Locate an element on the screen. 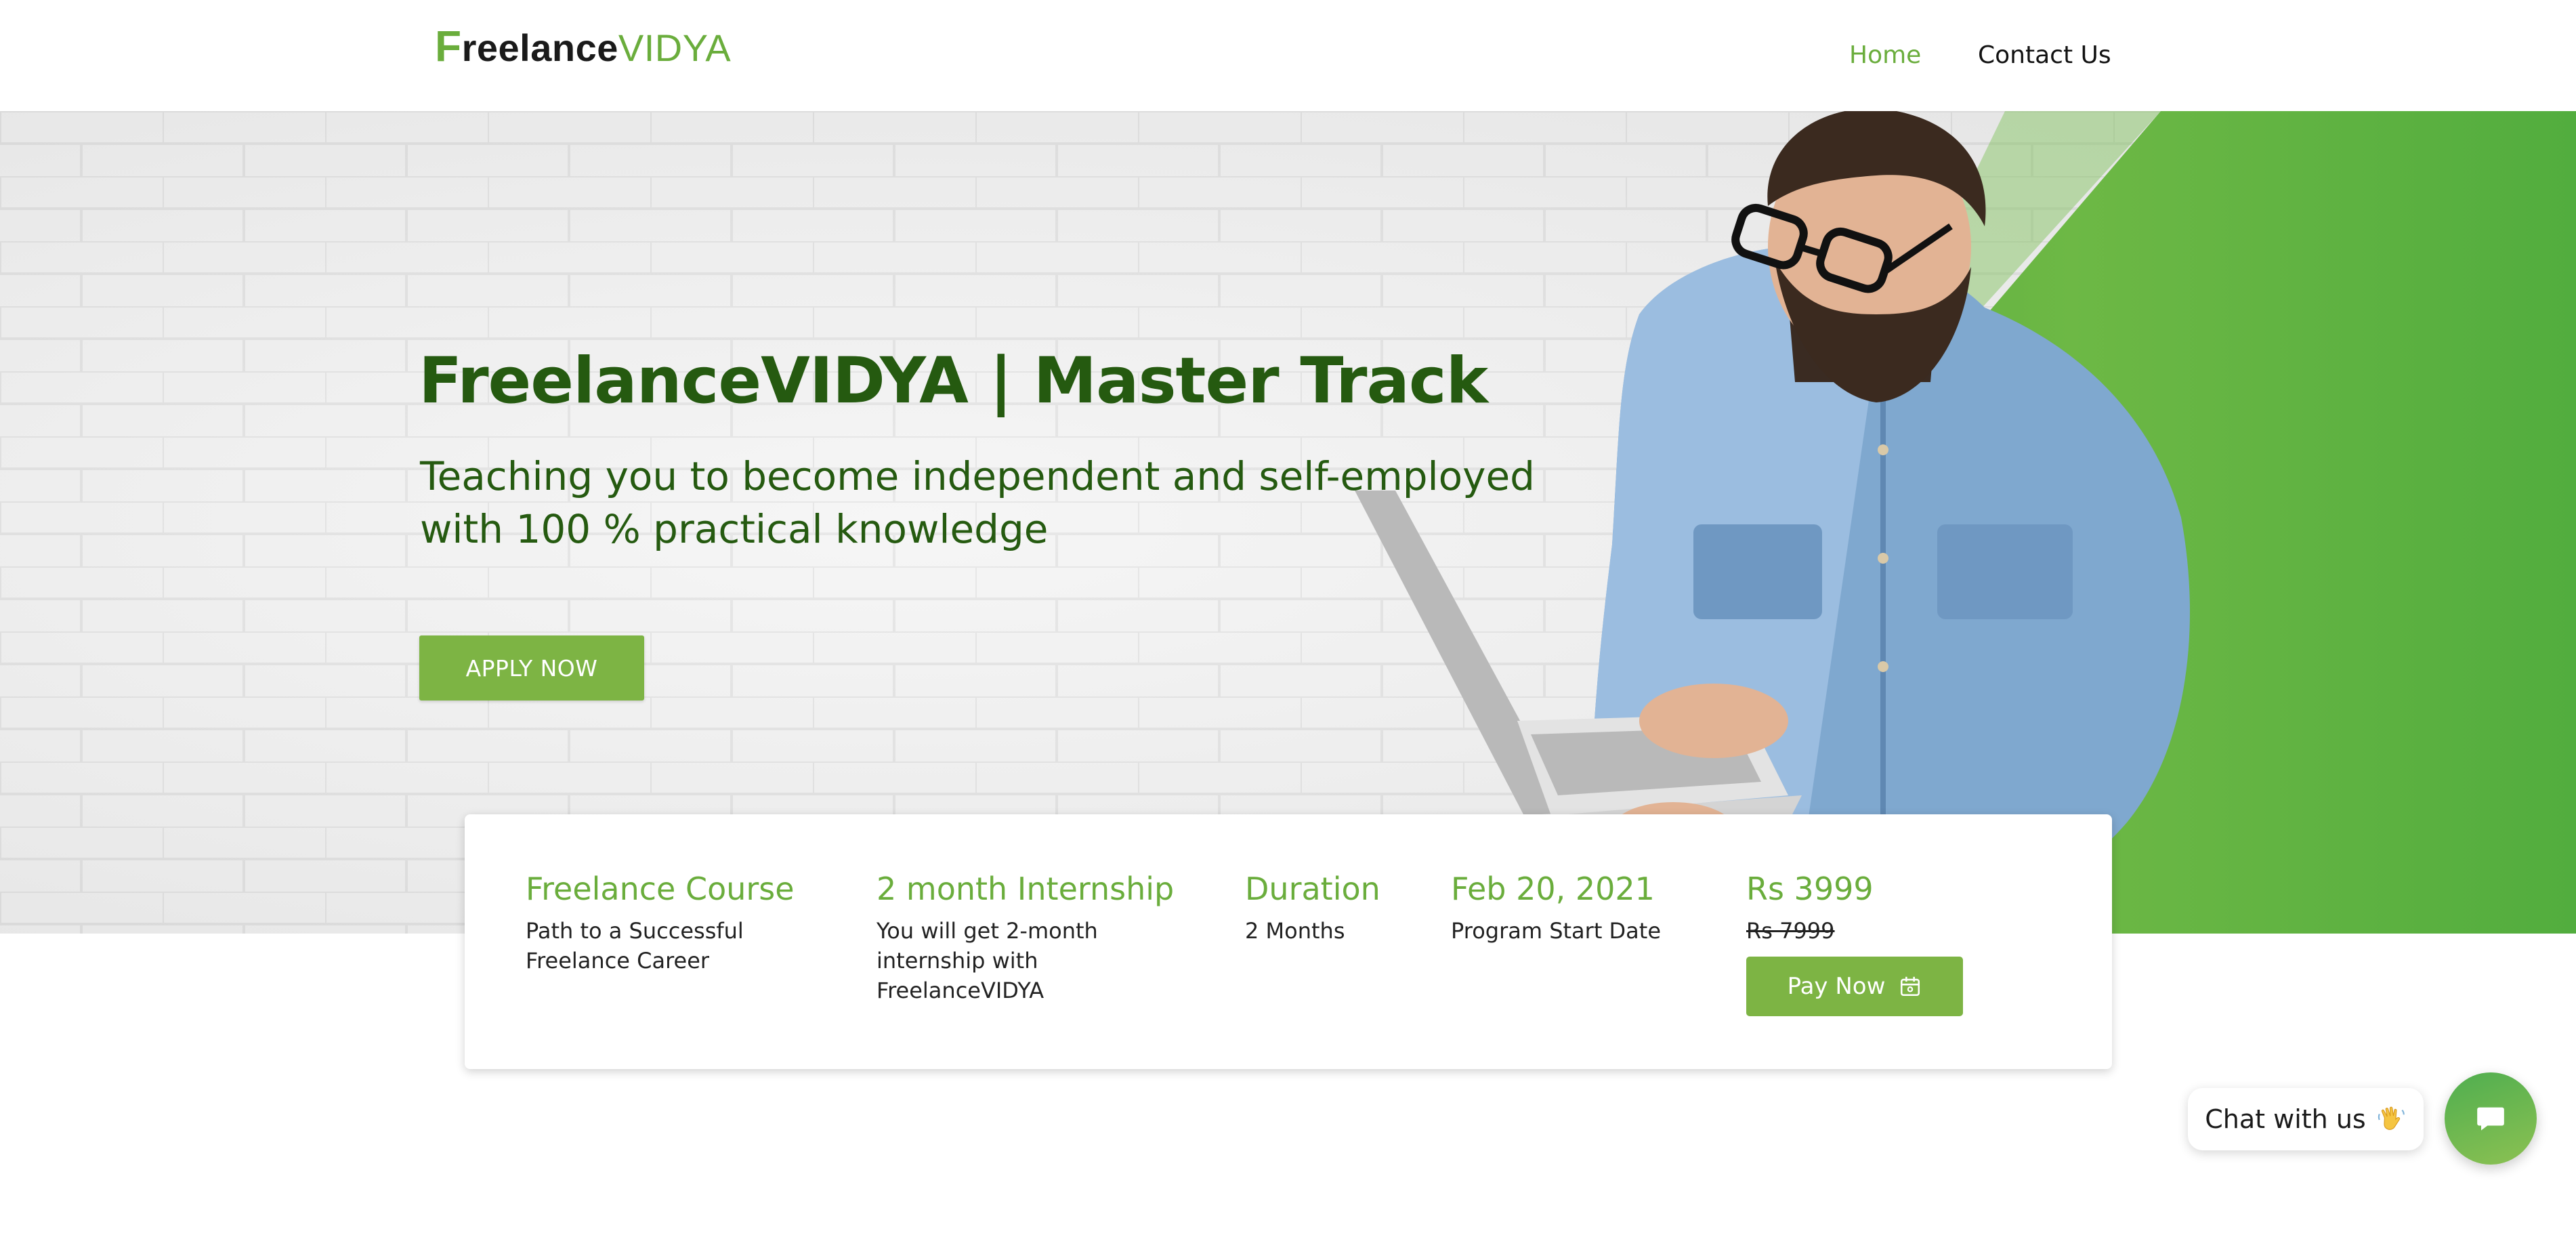 The height and width of the screenshot is (1233, 2576). info-column-duration: Duration 2 Months is located at coordinates (1329, 907).